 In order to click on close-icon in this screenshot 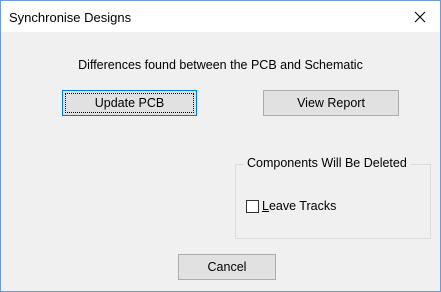, I will do `click(420, 16)`.